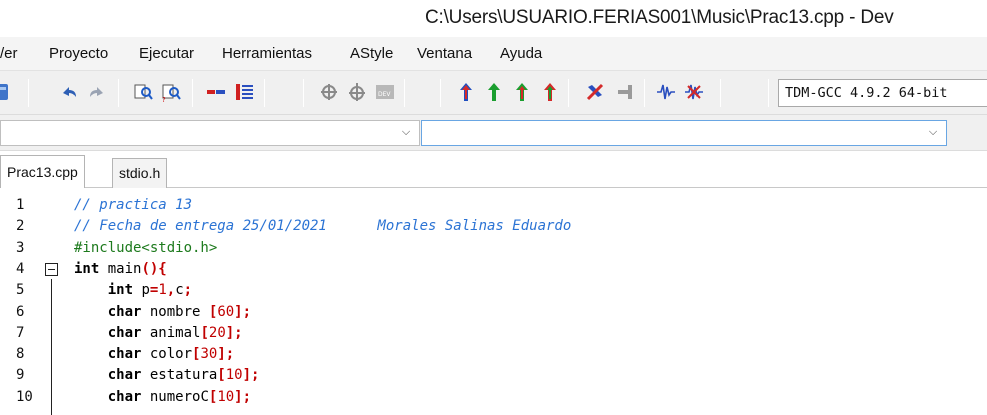 The width and height of the screenshot is (987, 415). Describe the element at coordinates (20, 290) in the screenshot. I see `line-number: 5` at that location.